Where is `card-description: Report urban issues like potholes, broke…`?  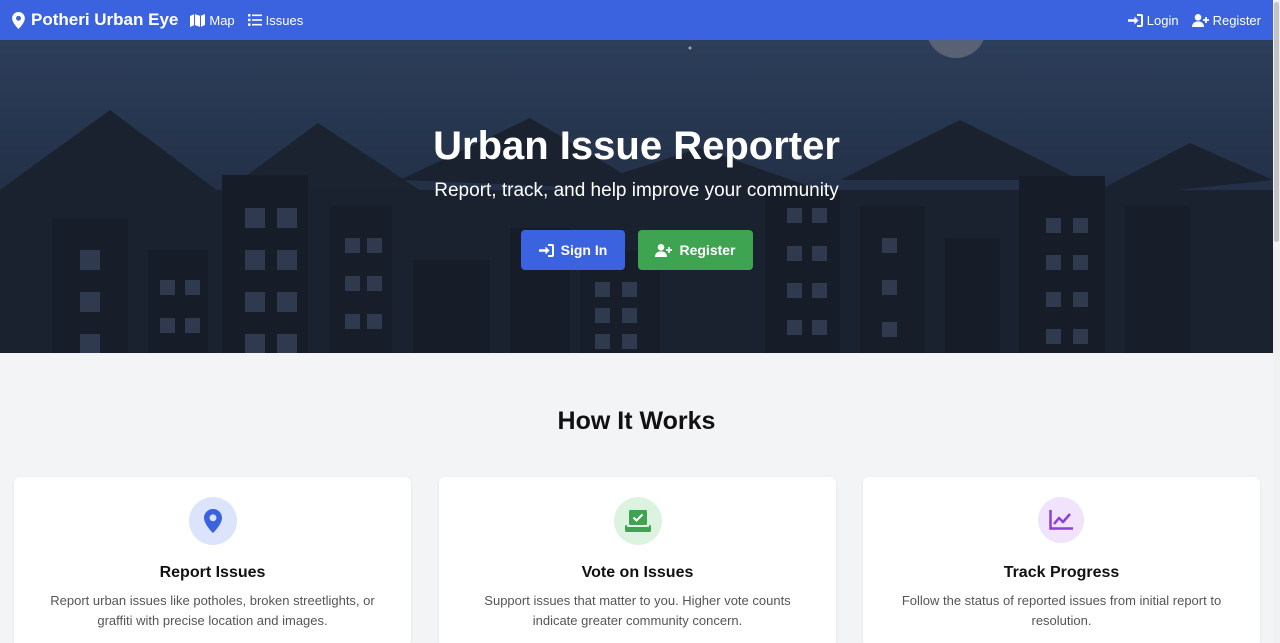 card-description: Report urban issues like potholes, broke… is located at coordinates (212, 610).